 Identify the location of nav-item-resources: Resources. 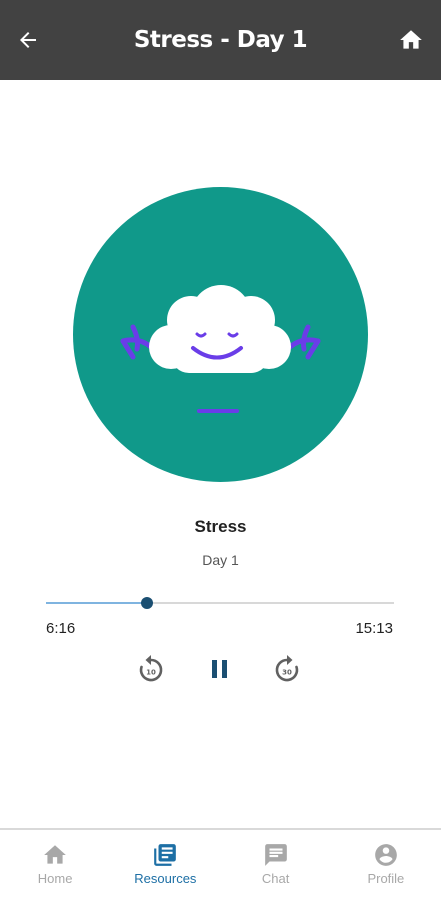
(165, 865).